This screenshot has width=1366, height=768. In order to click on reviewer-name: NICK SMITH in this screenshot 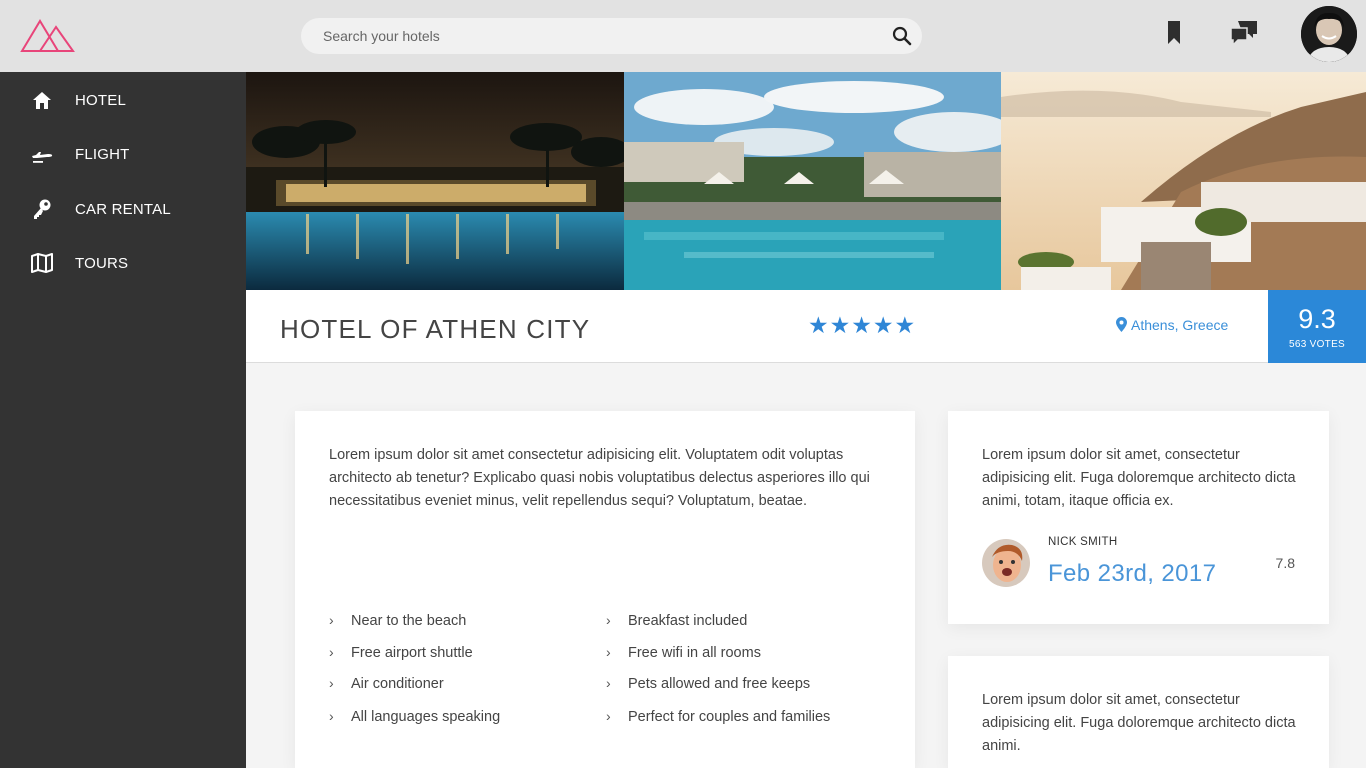, I will do `click(1083, 542)`.